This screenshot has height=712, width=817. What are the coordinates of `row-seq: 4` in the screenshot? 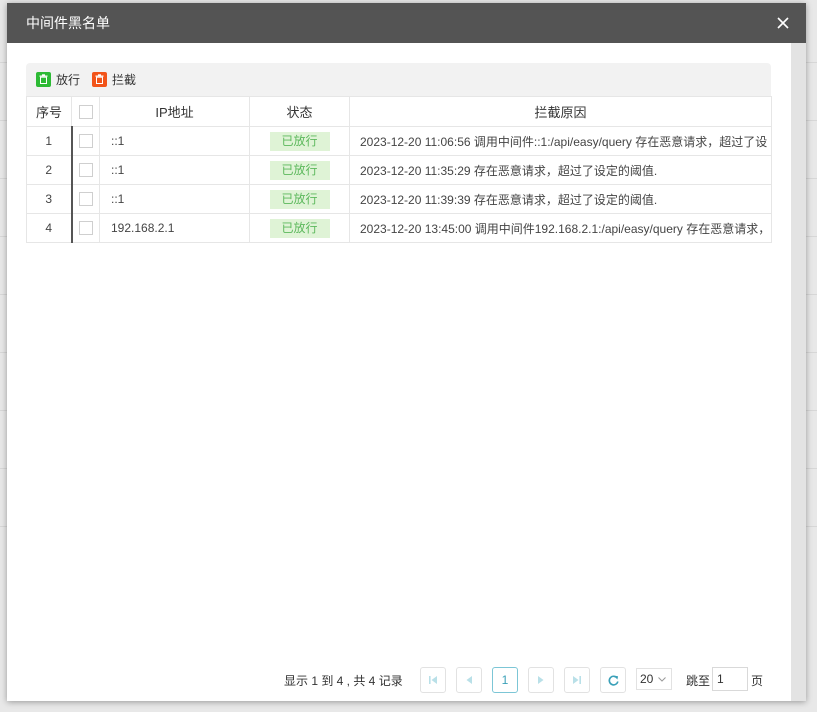 It's located at (49, 228).